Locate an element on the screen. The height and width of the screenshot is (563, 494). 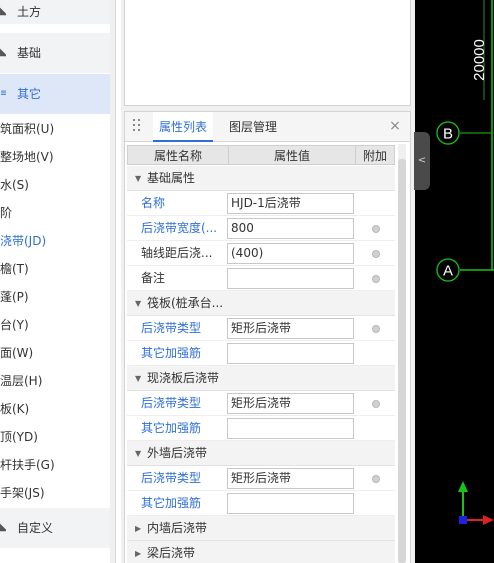
scrollbar-thumb is located at coordinates (402, 361).